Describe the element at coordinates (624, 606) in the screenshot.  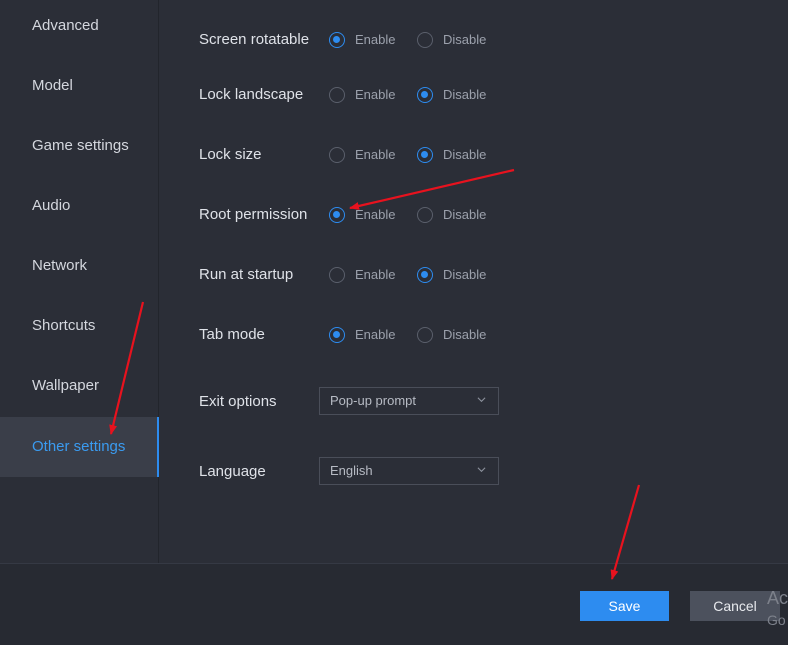
I see `save-button: Save` at that location.